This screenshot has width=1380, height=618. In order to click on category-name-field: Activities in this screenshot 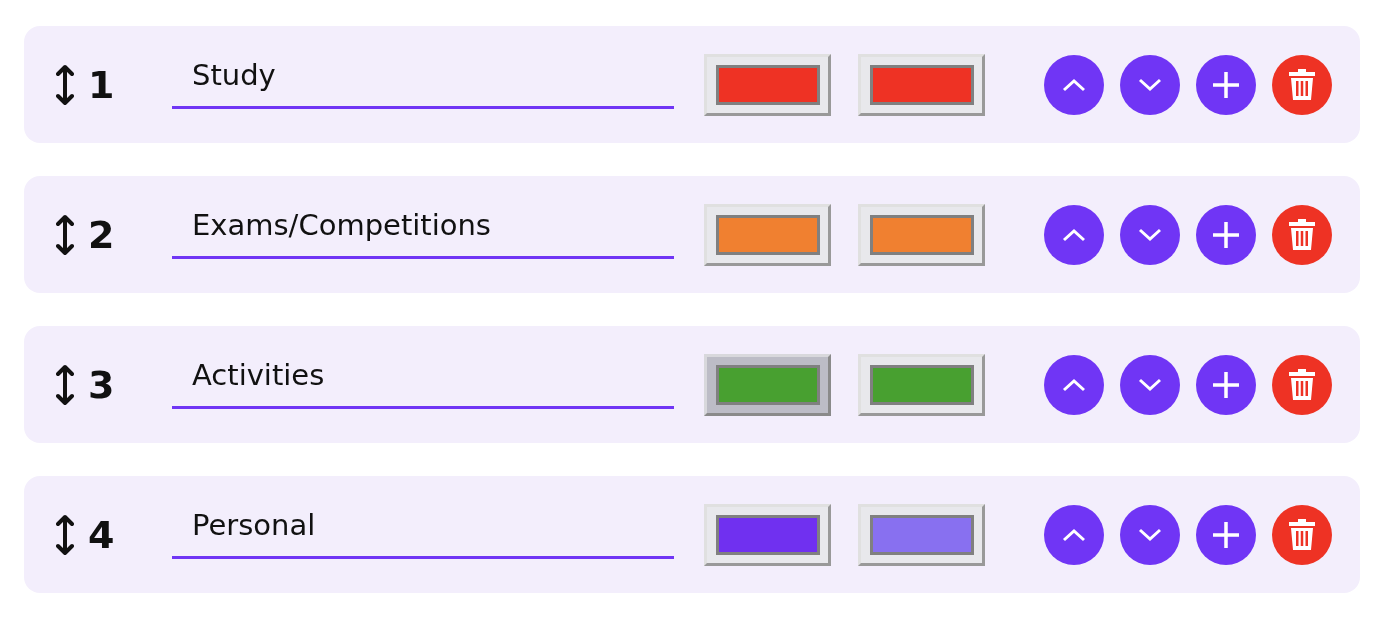, I will do `click(423, 383)`.